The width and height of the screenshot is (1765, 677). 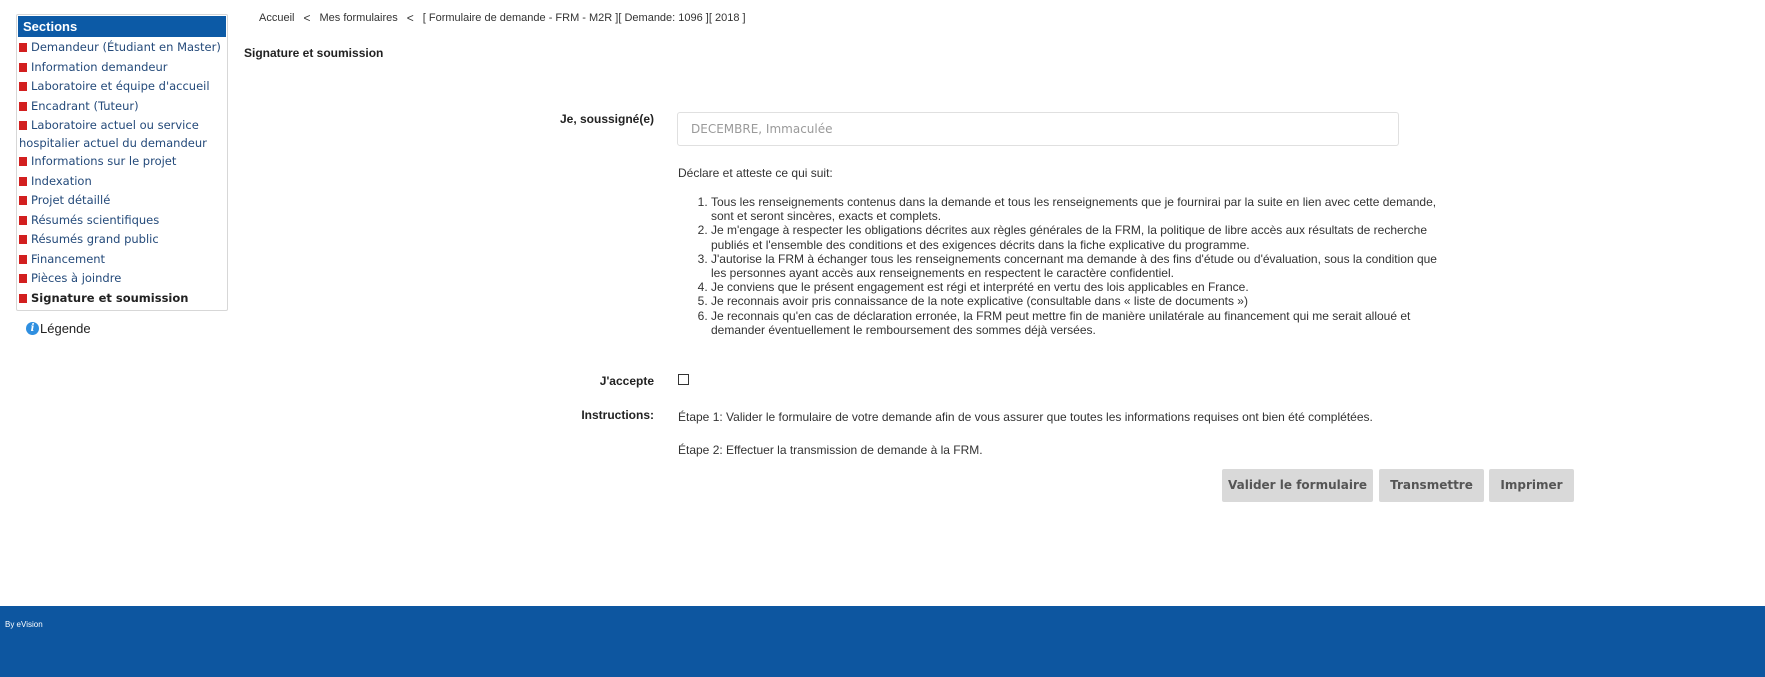 What do you see at coordinates (882, 641) in the screenshot?
I see `footer: By eVision` at bounding box center [882, 641].